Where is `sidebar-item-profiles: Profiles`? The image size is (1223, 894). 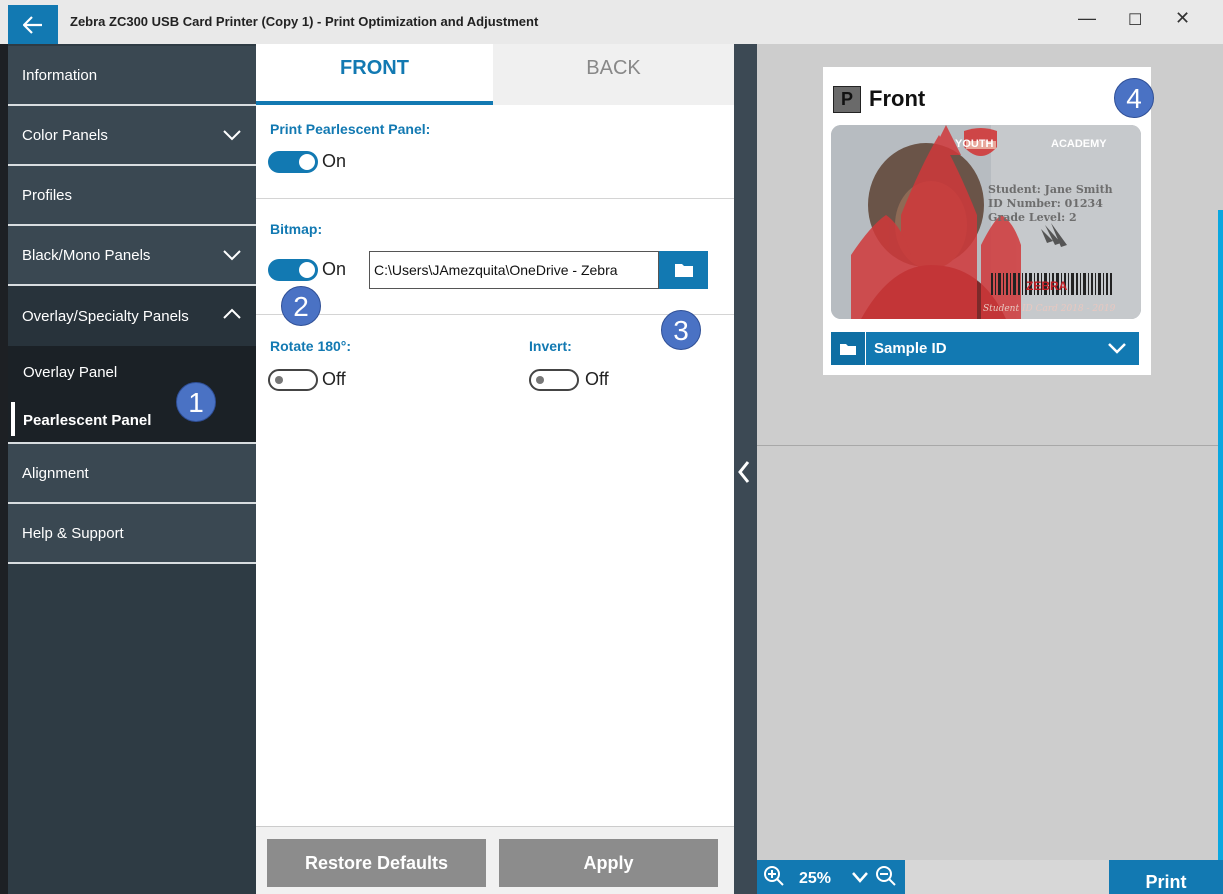 sidebar-item-profiles: Profiles is located at coordinates (132, 195).